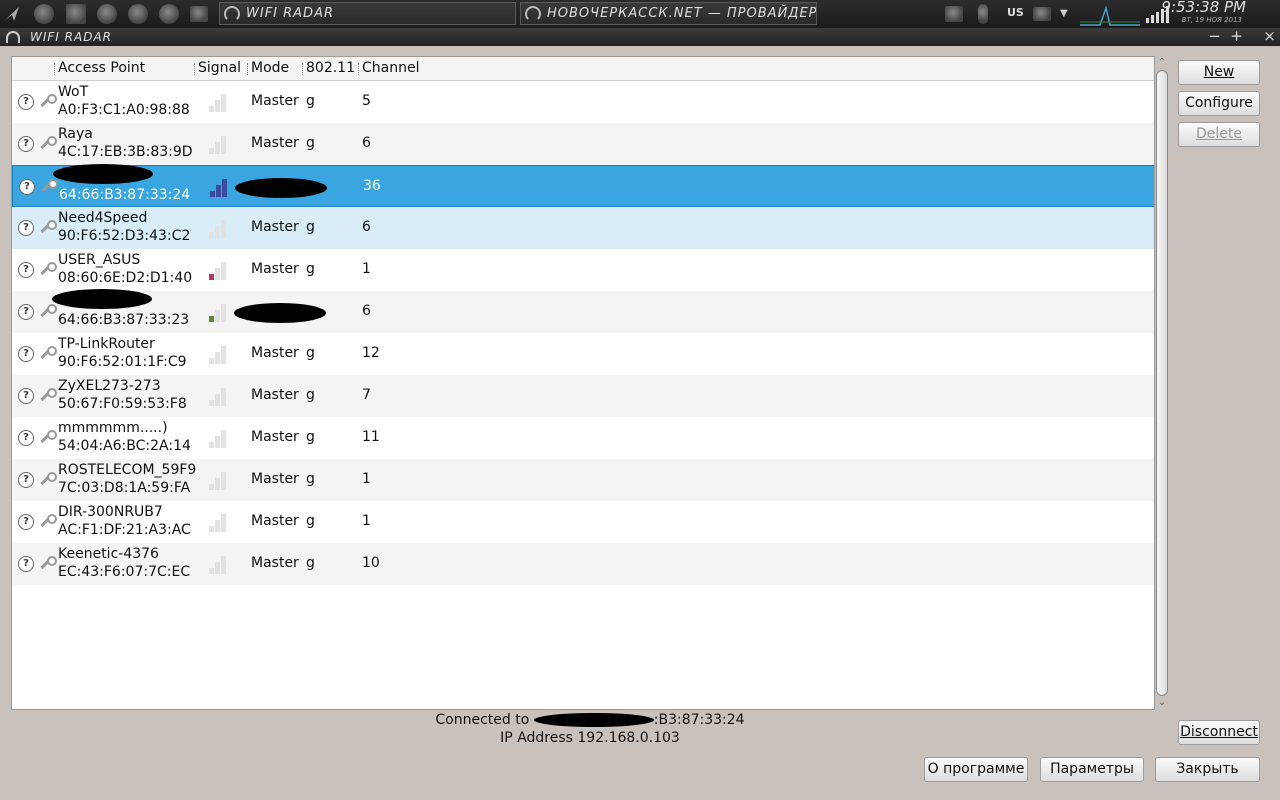  Describe the element at coordinates (101, 68) in the screenshot. I see `column-access-point: Access Point` at that location.